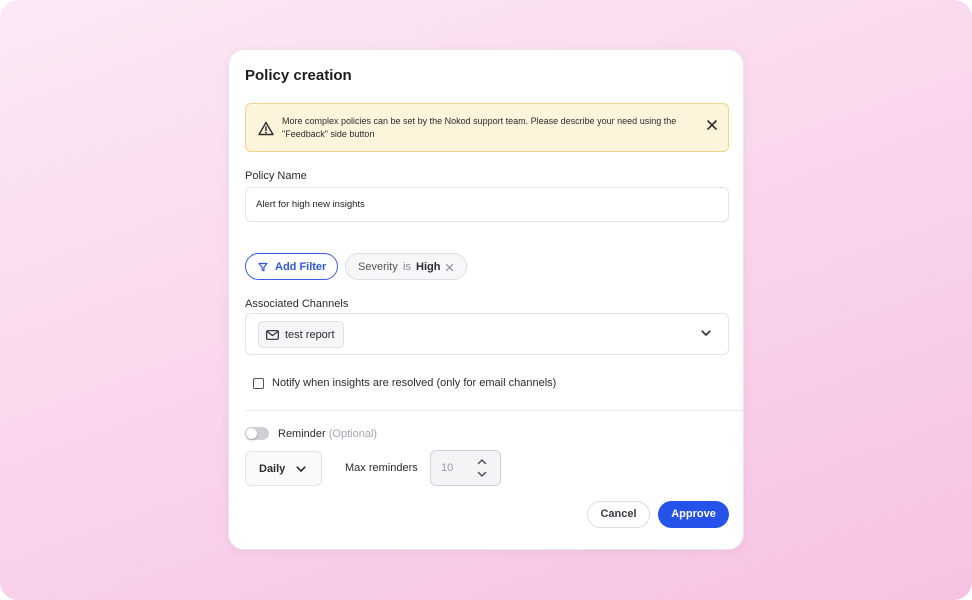 The image size is (972, 600). What do you see at coordinates (381, 468) in the screenshot?
I see `max-reminders-label: Max reminders` at bounding box center [381, 468].